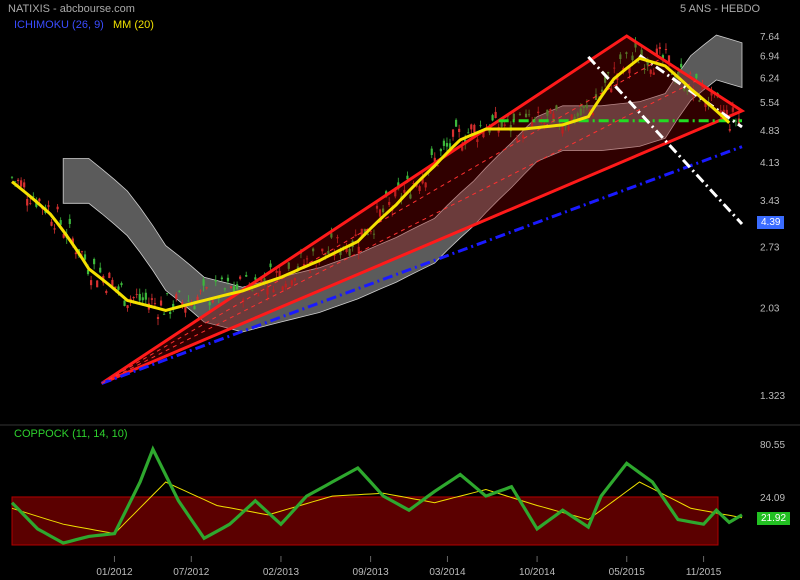 The height and width of the screenshot is (580, 800). Describe the element at coordinates (365, 521) in the screenshot. I see `coppock-zone` at that location.